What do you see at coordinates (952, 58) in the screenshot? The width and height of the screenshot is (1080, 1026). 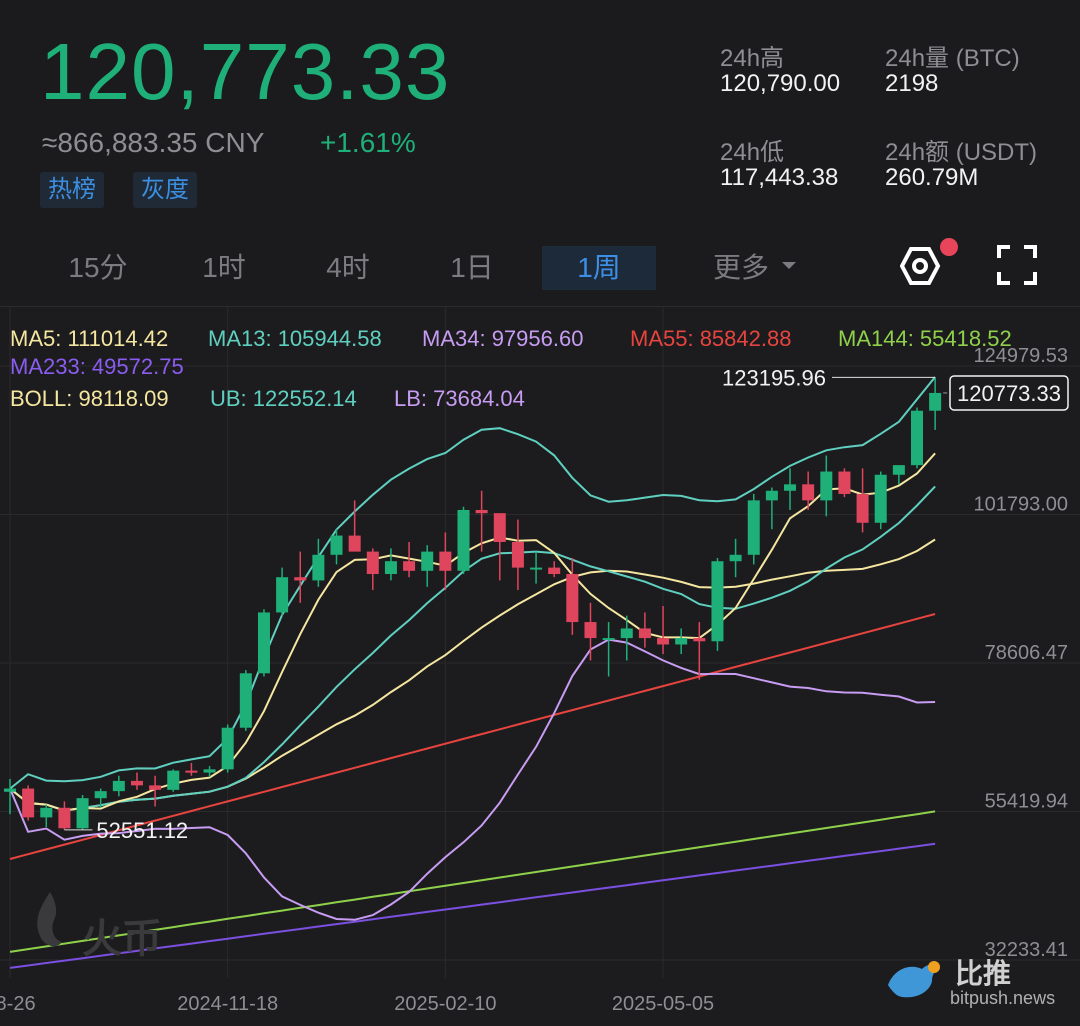 I see `stat-label-24h-volume: 24h量 (BTC)` at bounding box center [952, 58].